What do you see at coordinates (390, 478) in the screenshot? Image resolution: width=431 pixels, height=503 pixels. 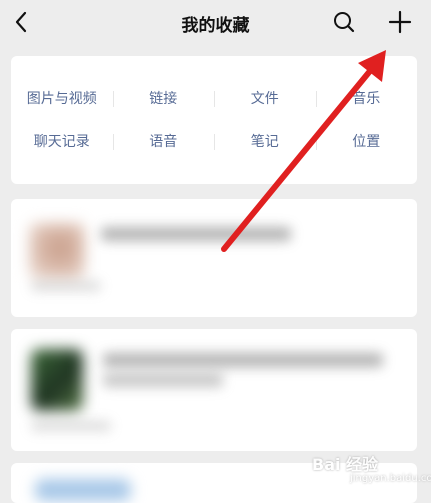 I see `watermark-sub: jingyan.baidu.com` at bounding box center [390, 478].